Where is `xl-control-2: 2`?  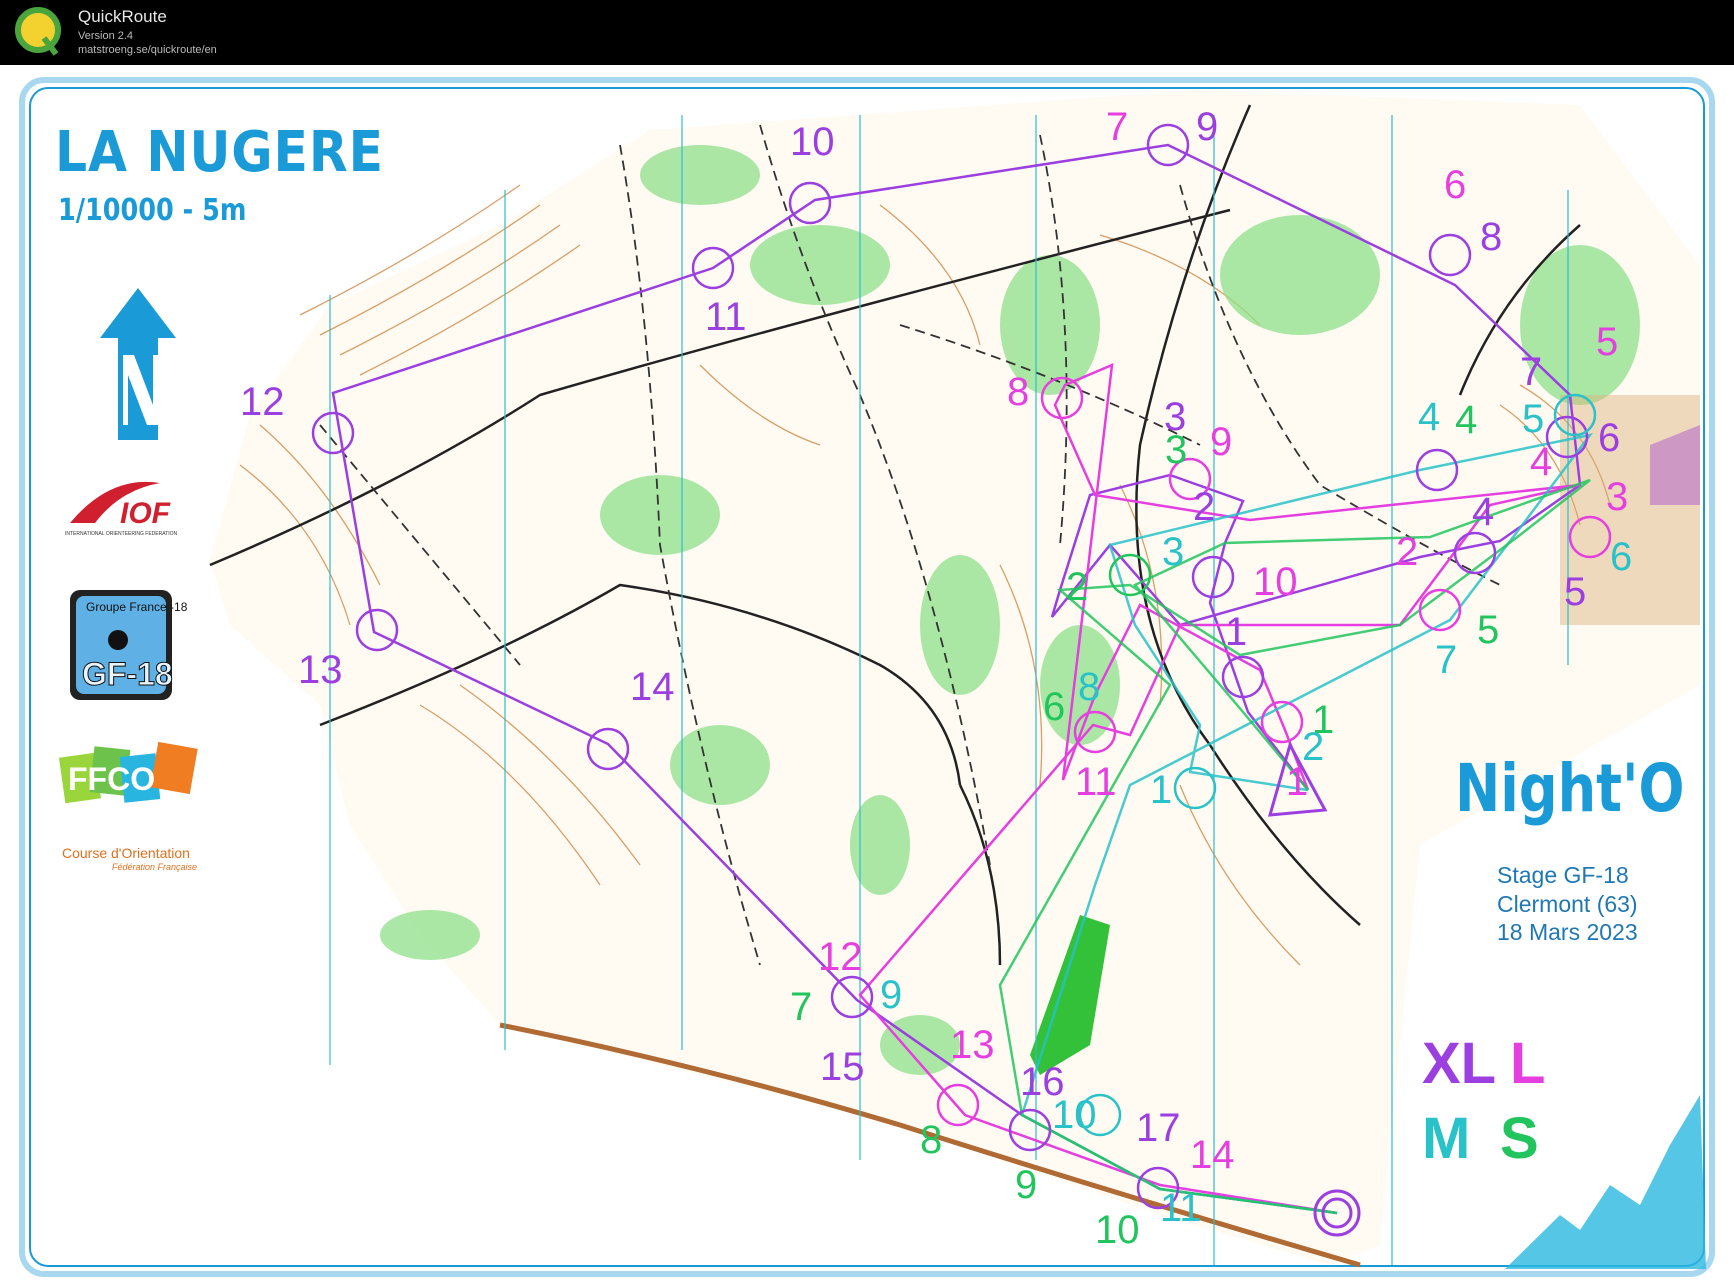
xl-control-2: 2 is located at coordinates (1204, 507).